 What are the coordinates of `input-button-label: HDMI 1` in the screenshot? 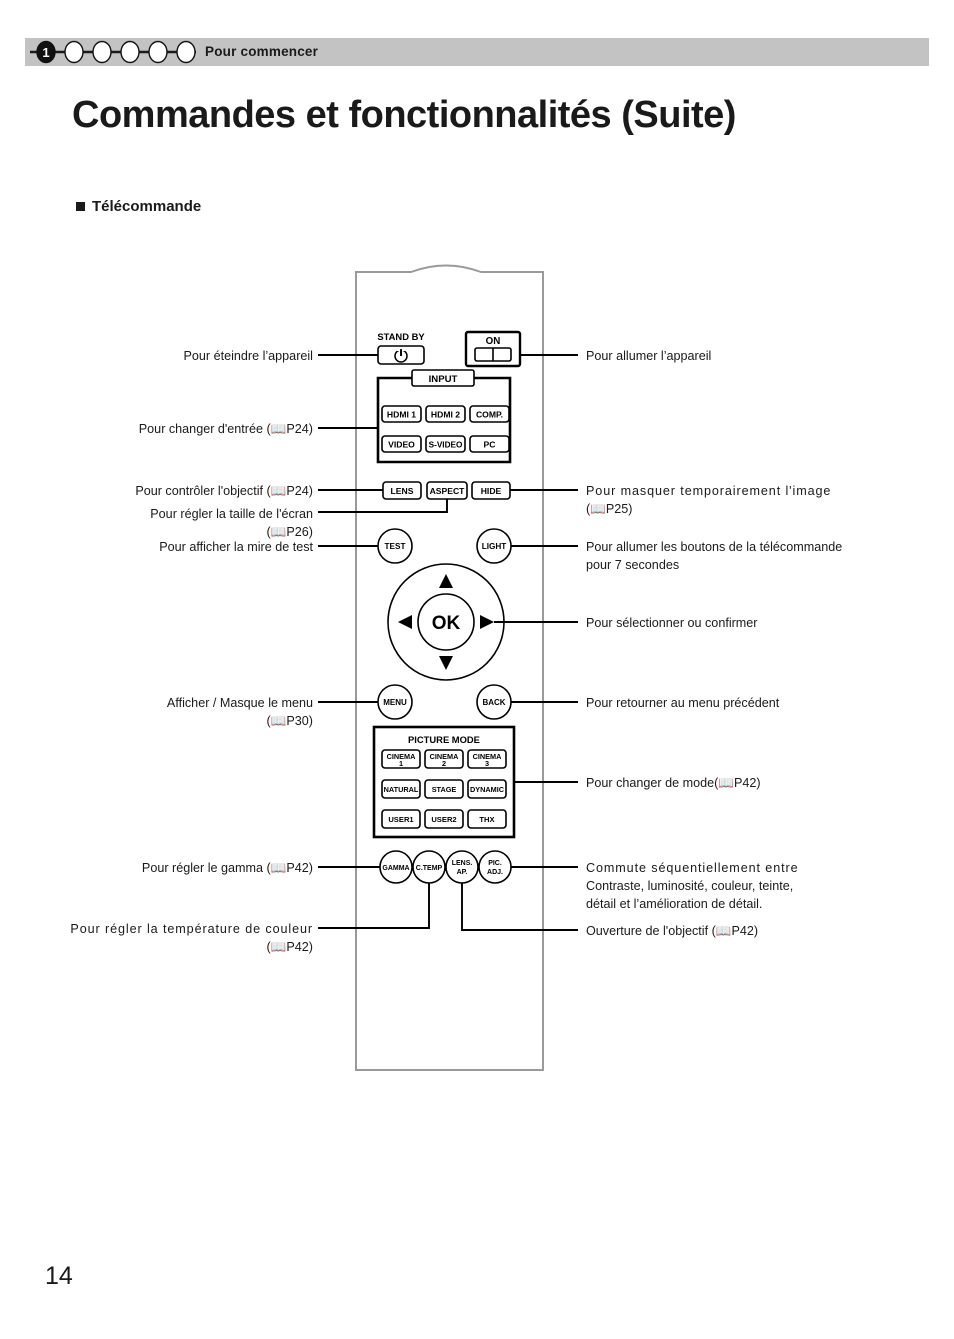 It's located at (401, 415).